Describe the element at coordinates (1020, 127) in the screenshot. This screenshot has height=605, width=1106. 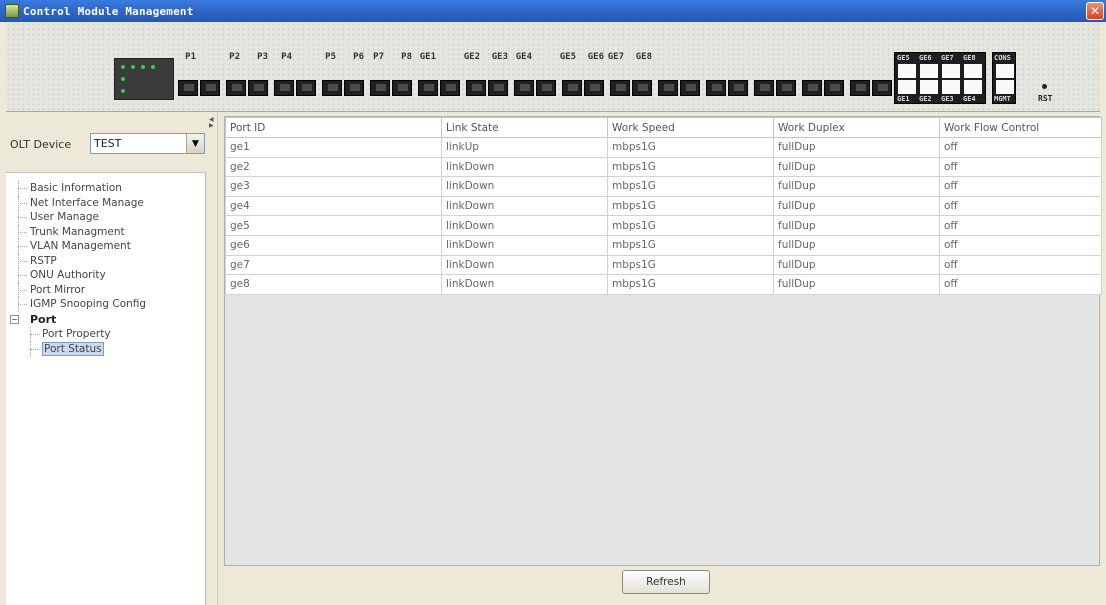
I see `column-header: Work Flow Control` at that location.